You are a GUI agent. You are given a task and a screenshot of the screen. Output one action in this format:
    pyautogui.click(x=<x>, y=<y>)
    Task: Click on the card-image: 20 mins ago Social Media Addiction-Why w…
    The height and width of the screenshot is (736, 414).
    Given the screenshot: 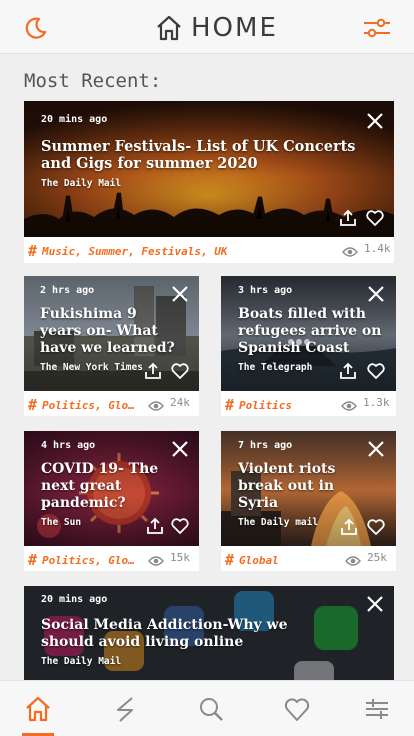 What is the action you would take?
    pyautogui.click(x=209, y=636)
    